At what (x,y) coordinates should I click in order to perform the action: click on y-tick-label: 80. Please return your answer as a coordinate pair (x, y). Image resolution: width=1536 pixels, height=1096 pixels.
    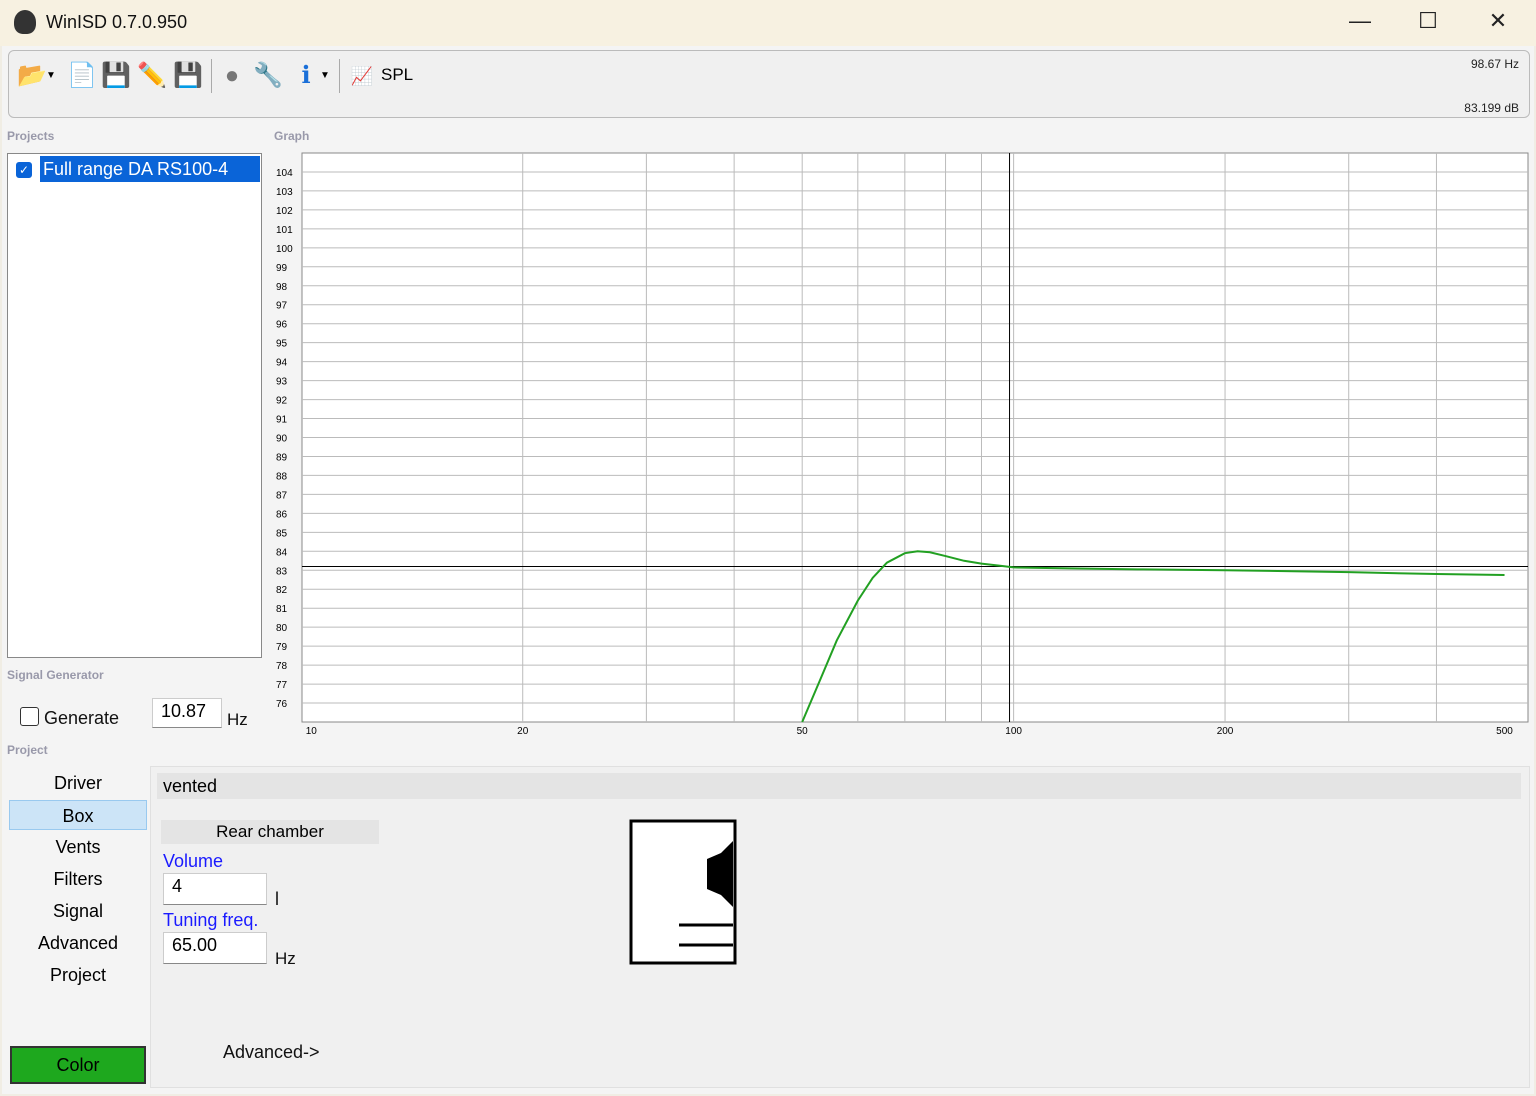
    Looking at the image, I should click on (282, 628).